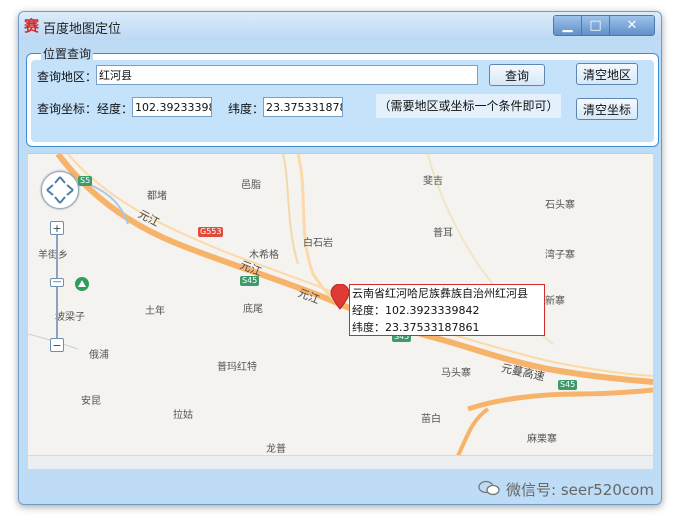 This screenshot has width=676, height=519. What do you see at coordinates (318, 243) in the screenshot?
I see `place-label: 白石岩` at bounding box center [318, 243].